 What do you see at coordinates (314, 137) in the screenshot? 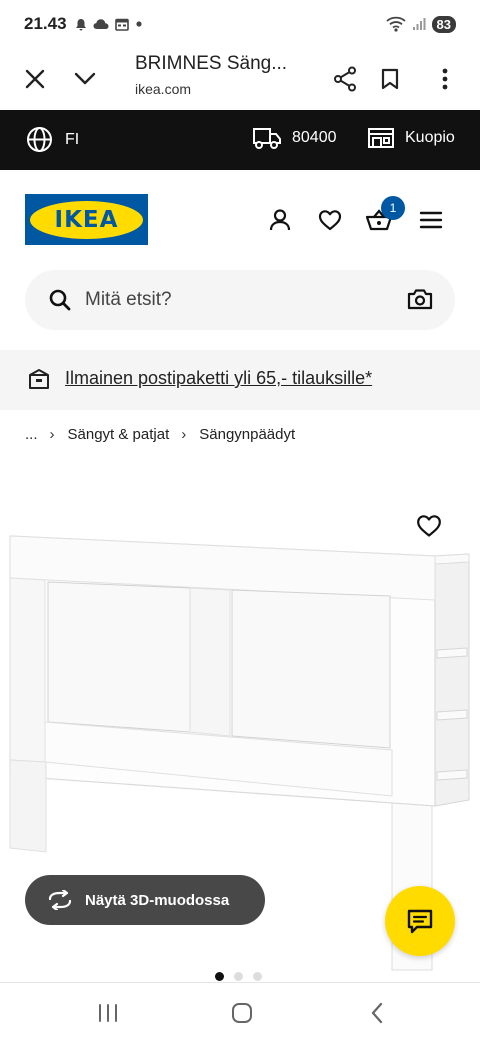
I see `postcode-label: 80400` at bounding box center [314, 137].